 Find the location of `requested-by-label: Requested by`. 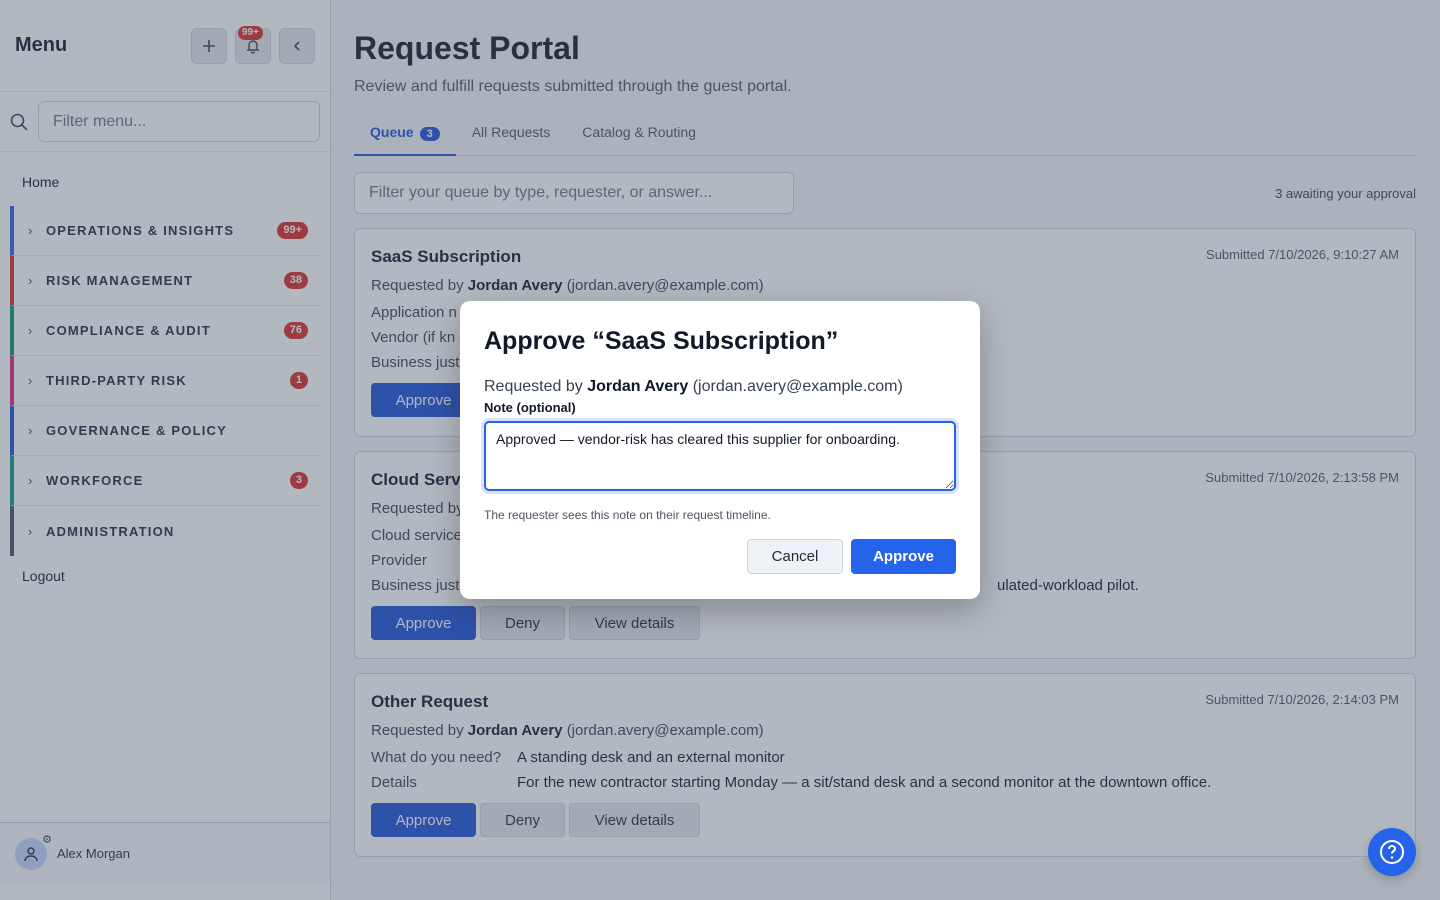

requested-by-label: Requested by is located at coordinates (533, 386).